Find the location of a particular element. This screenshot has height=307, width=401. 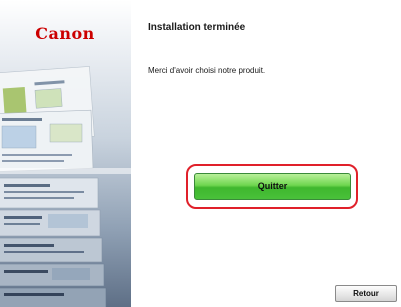

quit-button: Quitter is located at coordinates (272, 186).